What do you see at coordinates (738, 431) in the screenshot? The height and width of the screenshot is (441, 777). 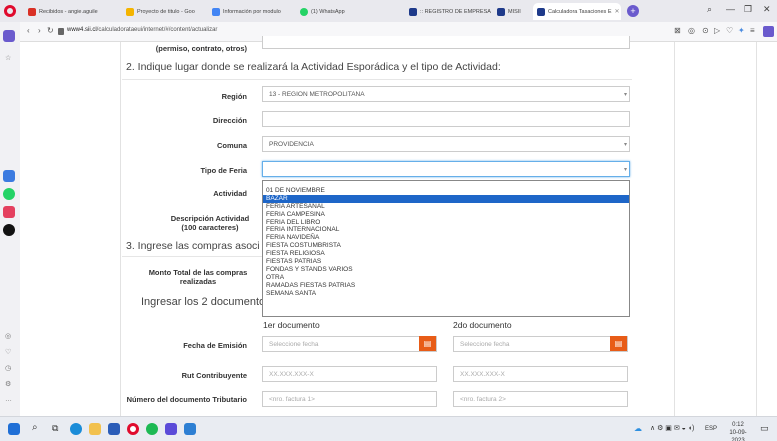 I see `clock: 0:12 10-09-2023` at bounding box center [738, 431].